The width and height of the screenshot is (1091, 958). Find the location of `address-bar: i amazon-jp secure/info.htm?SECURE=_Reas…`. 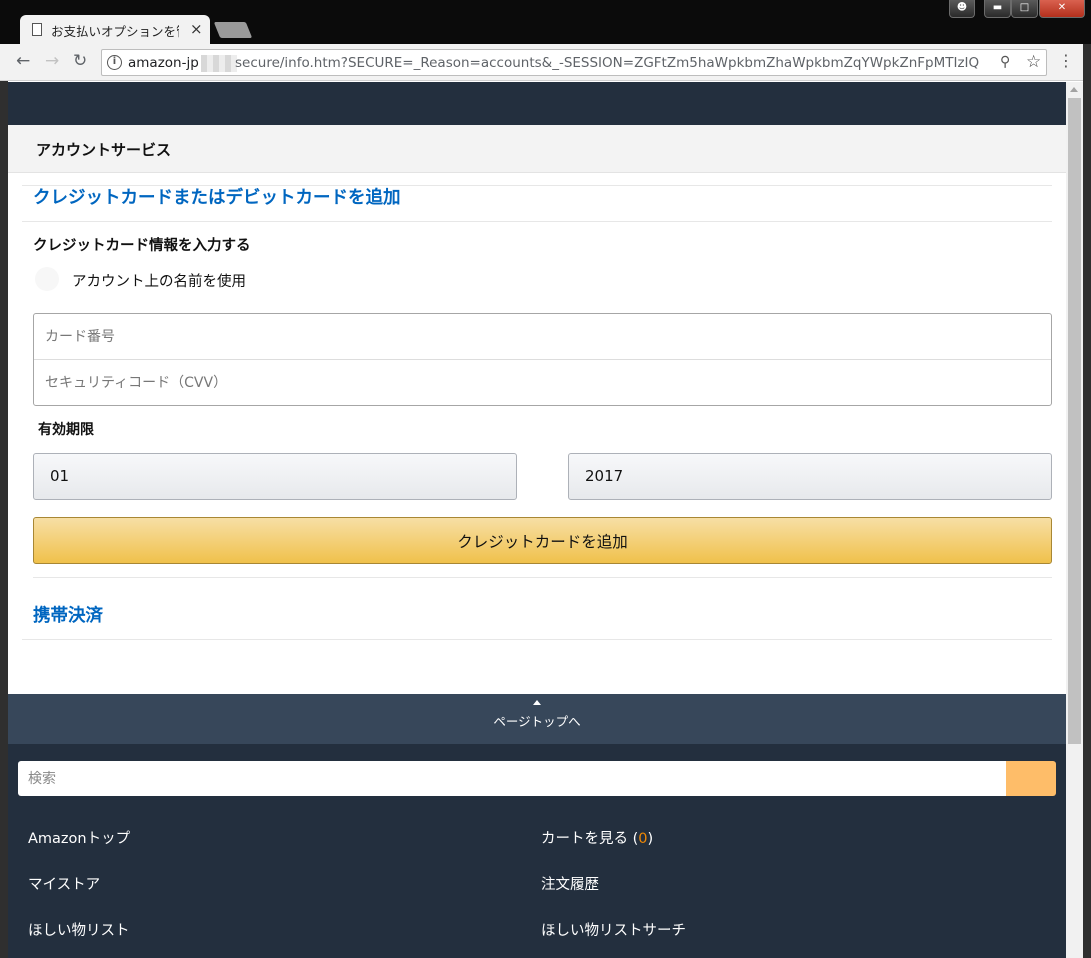

address-bar: i amazon-jp secure/info.htm?SECURE=_Reas… is located at coordinates (574, 62).